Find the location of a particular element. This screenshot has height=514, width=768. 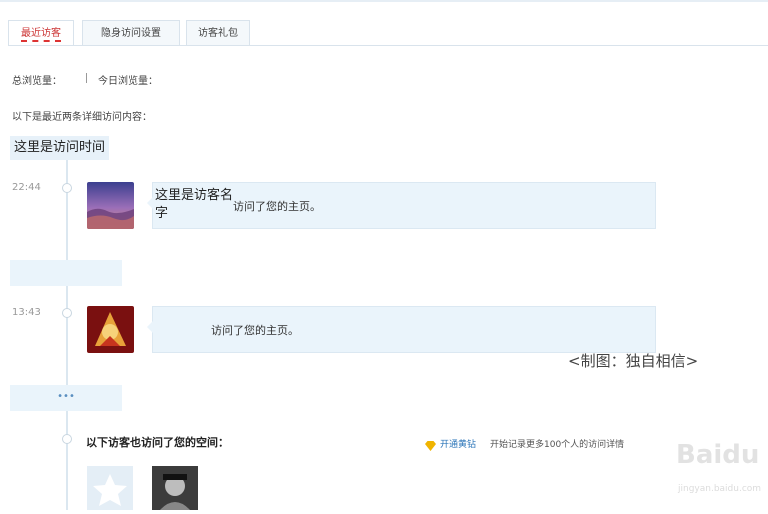

tab-recent-visitors: 最近访客 is located at coordinates (41, 33).